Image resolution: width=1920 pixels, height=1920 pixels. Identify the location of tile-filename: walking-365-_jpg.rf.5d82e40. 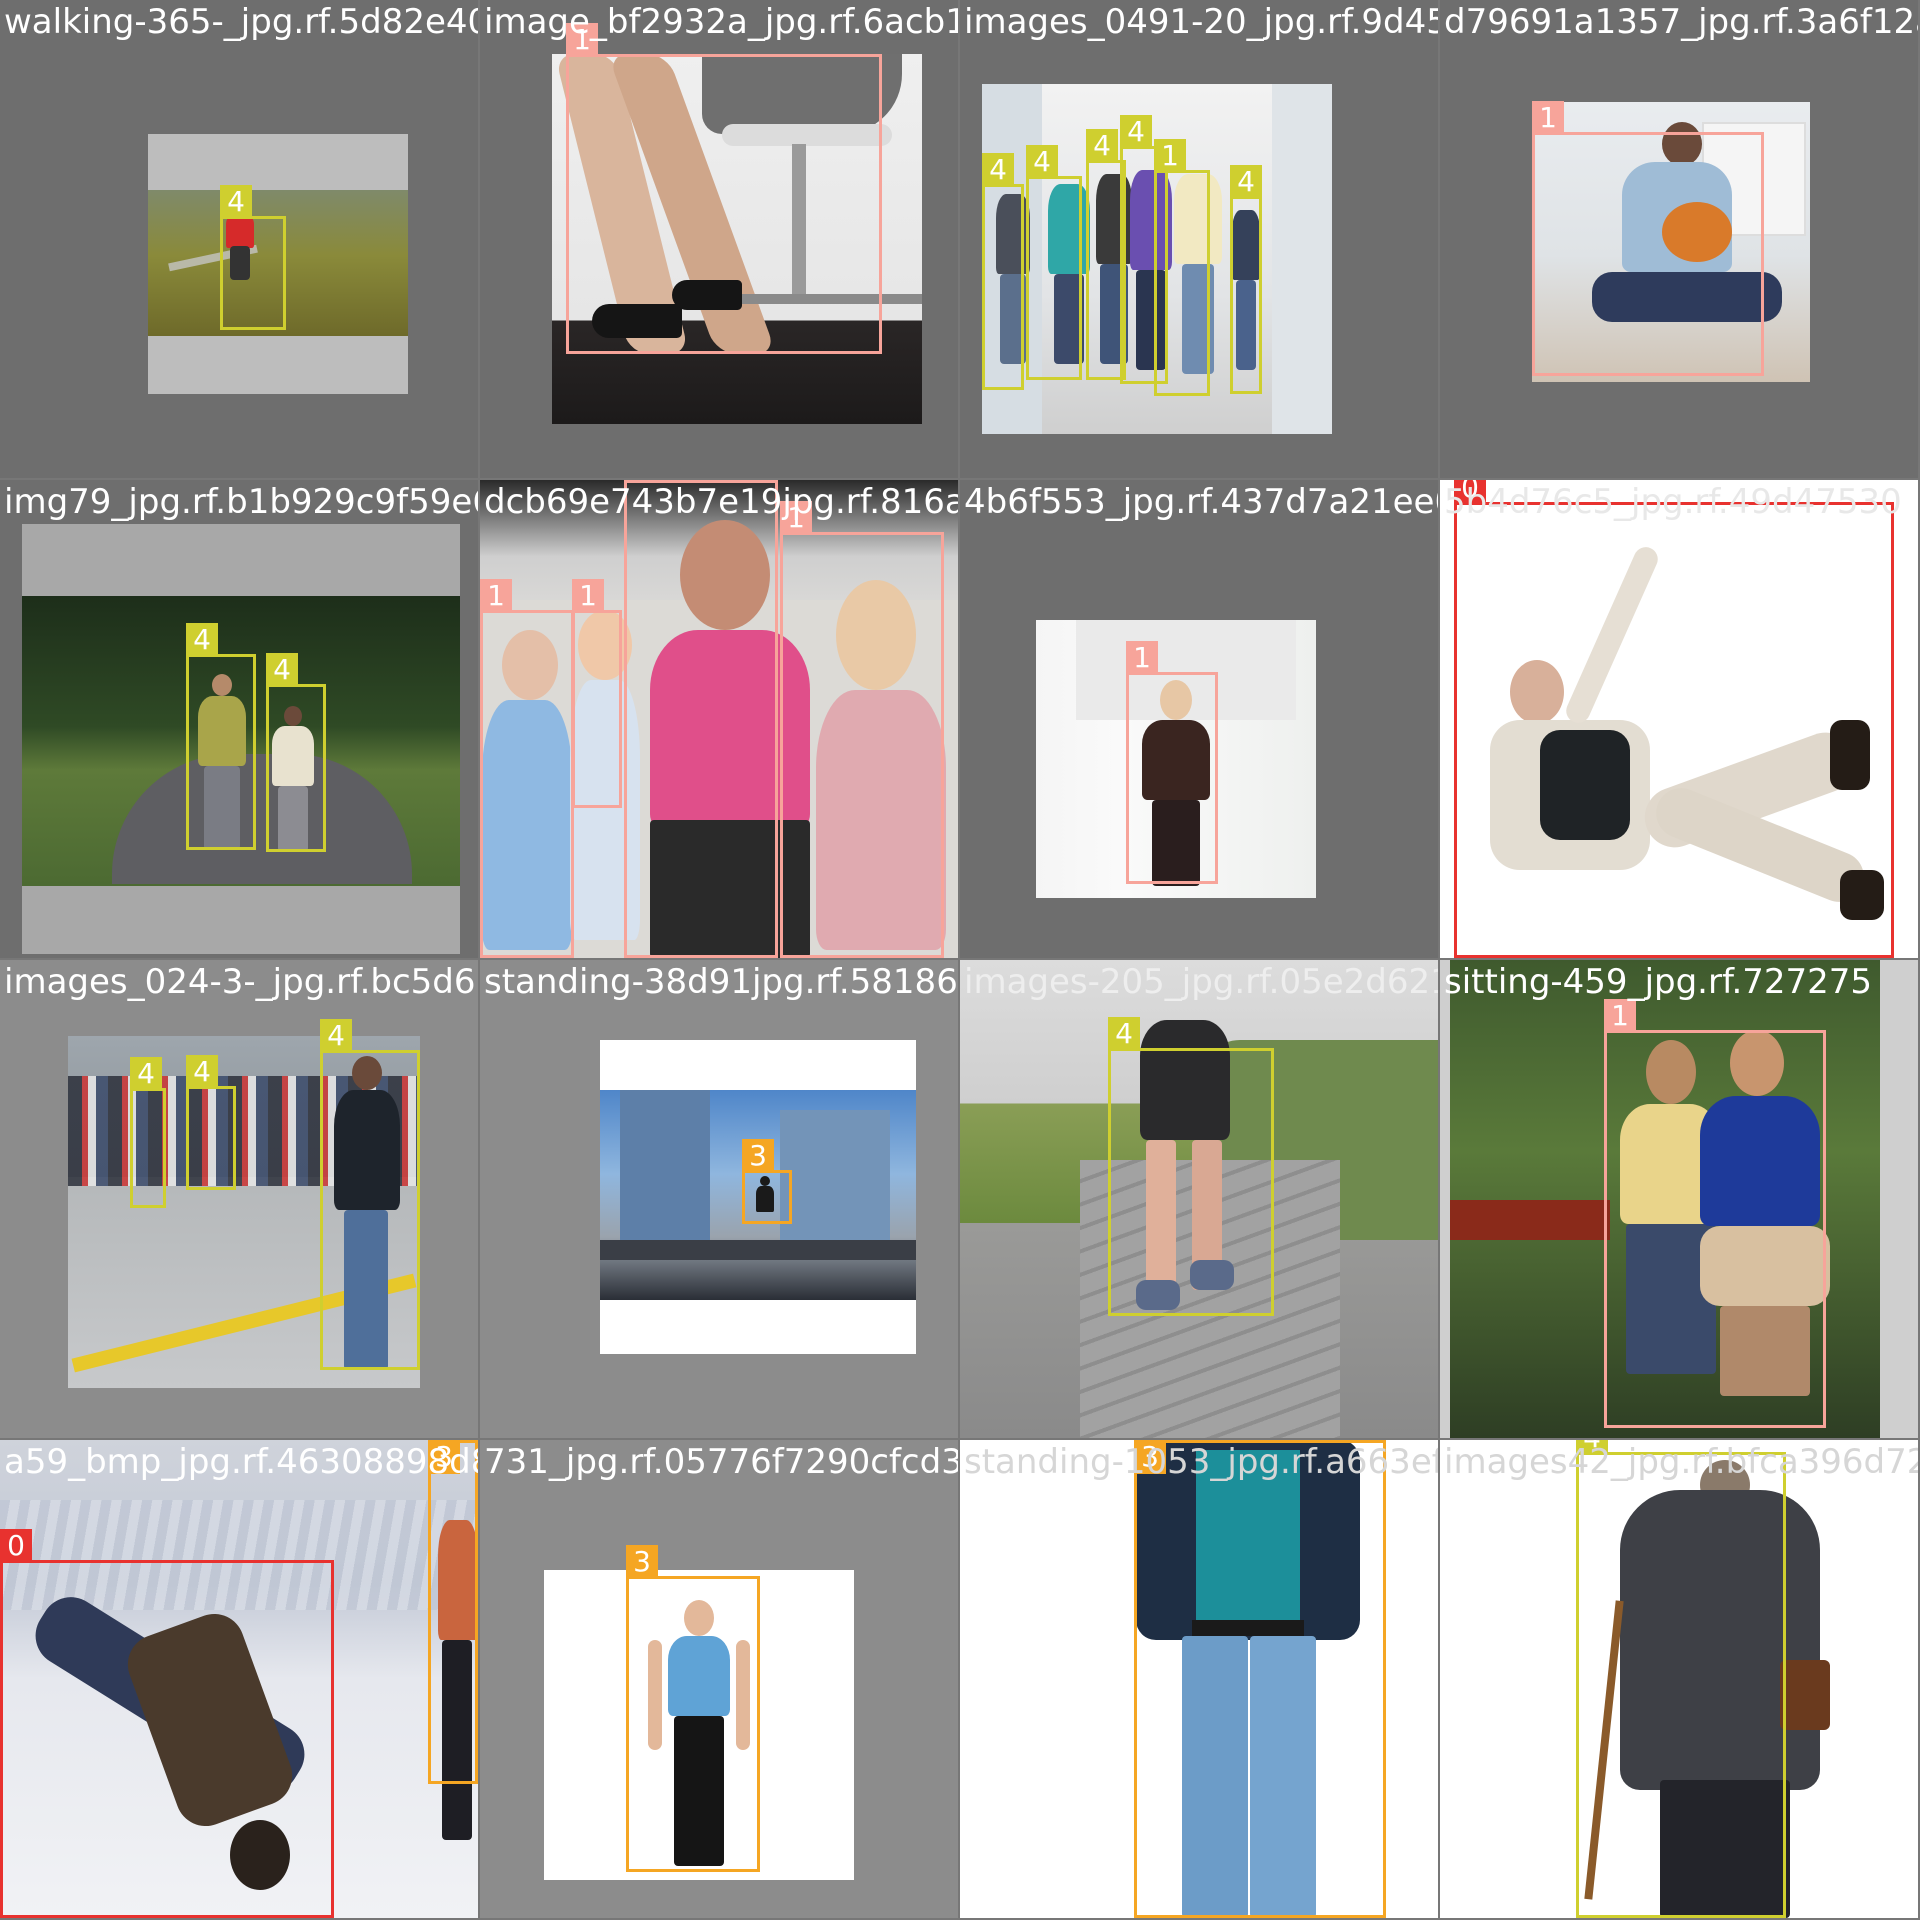
(241, 22).